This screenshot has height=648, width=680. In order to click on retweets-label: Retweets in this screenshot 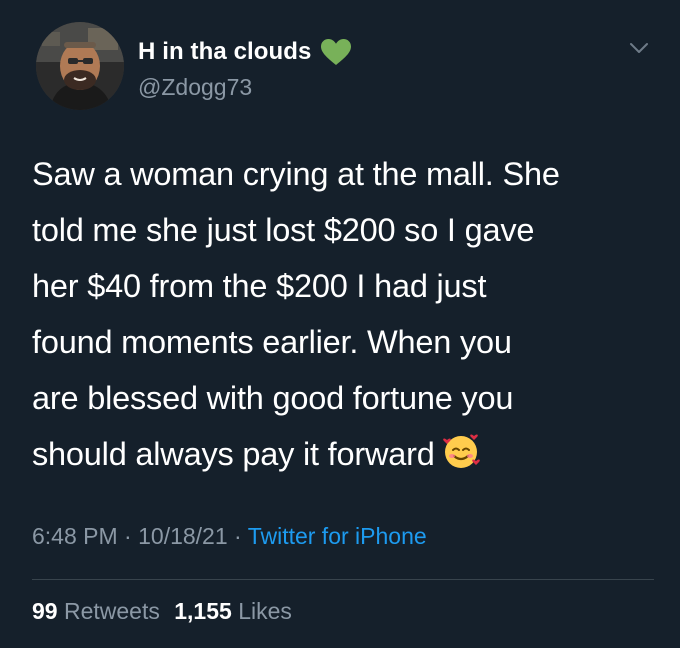, I will do `click(111, 611)`.